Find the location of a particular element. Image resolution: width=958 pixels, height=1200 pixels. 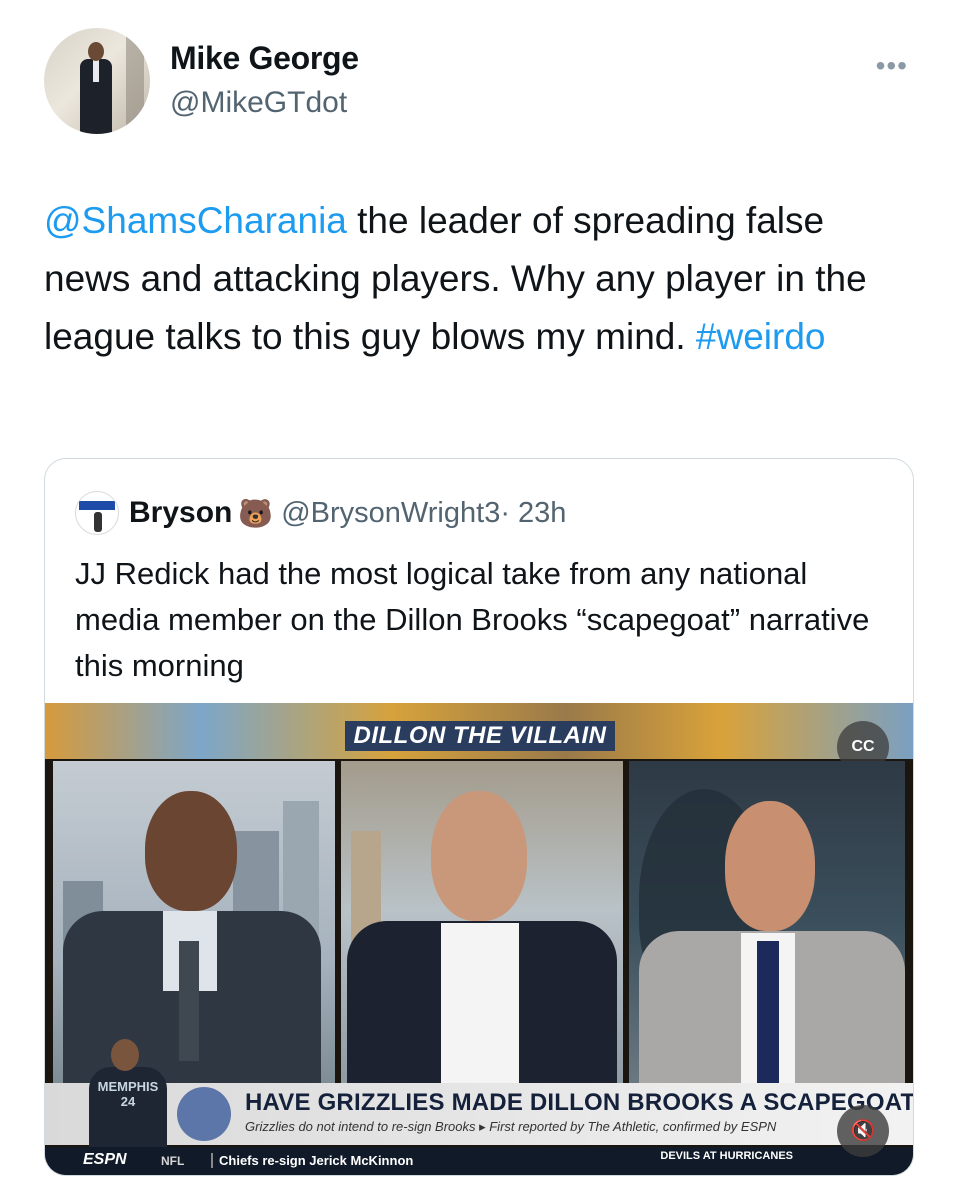

author-name: Mike George is located at coordinates (264, 58).